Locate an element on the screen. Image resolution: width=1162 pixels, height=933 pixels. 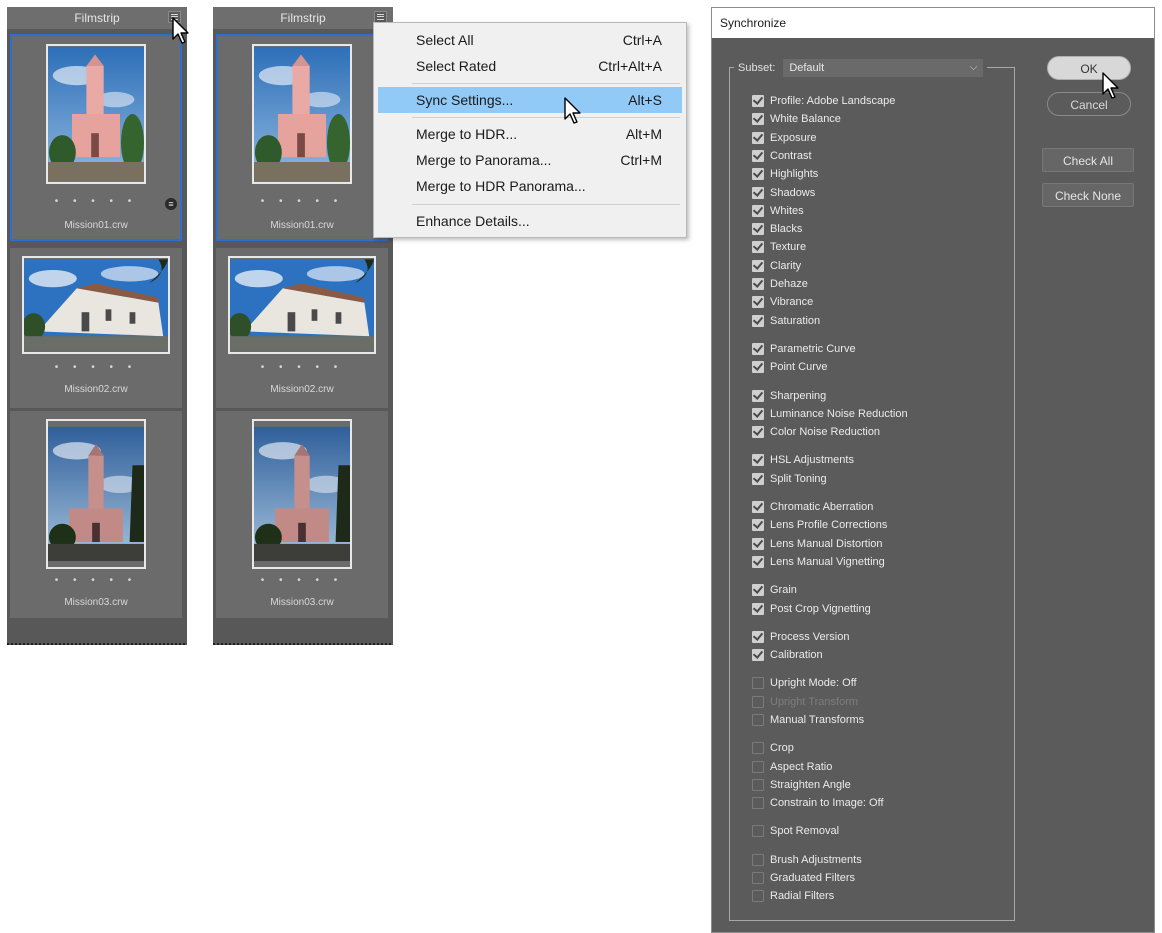
sync-option-checkbox: Parametric Curve is located at coordinates (804, 349).